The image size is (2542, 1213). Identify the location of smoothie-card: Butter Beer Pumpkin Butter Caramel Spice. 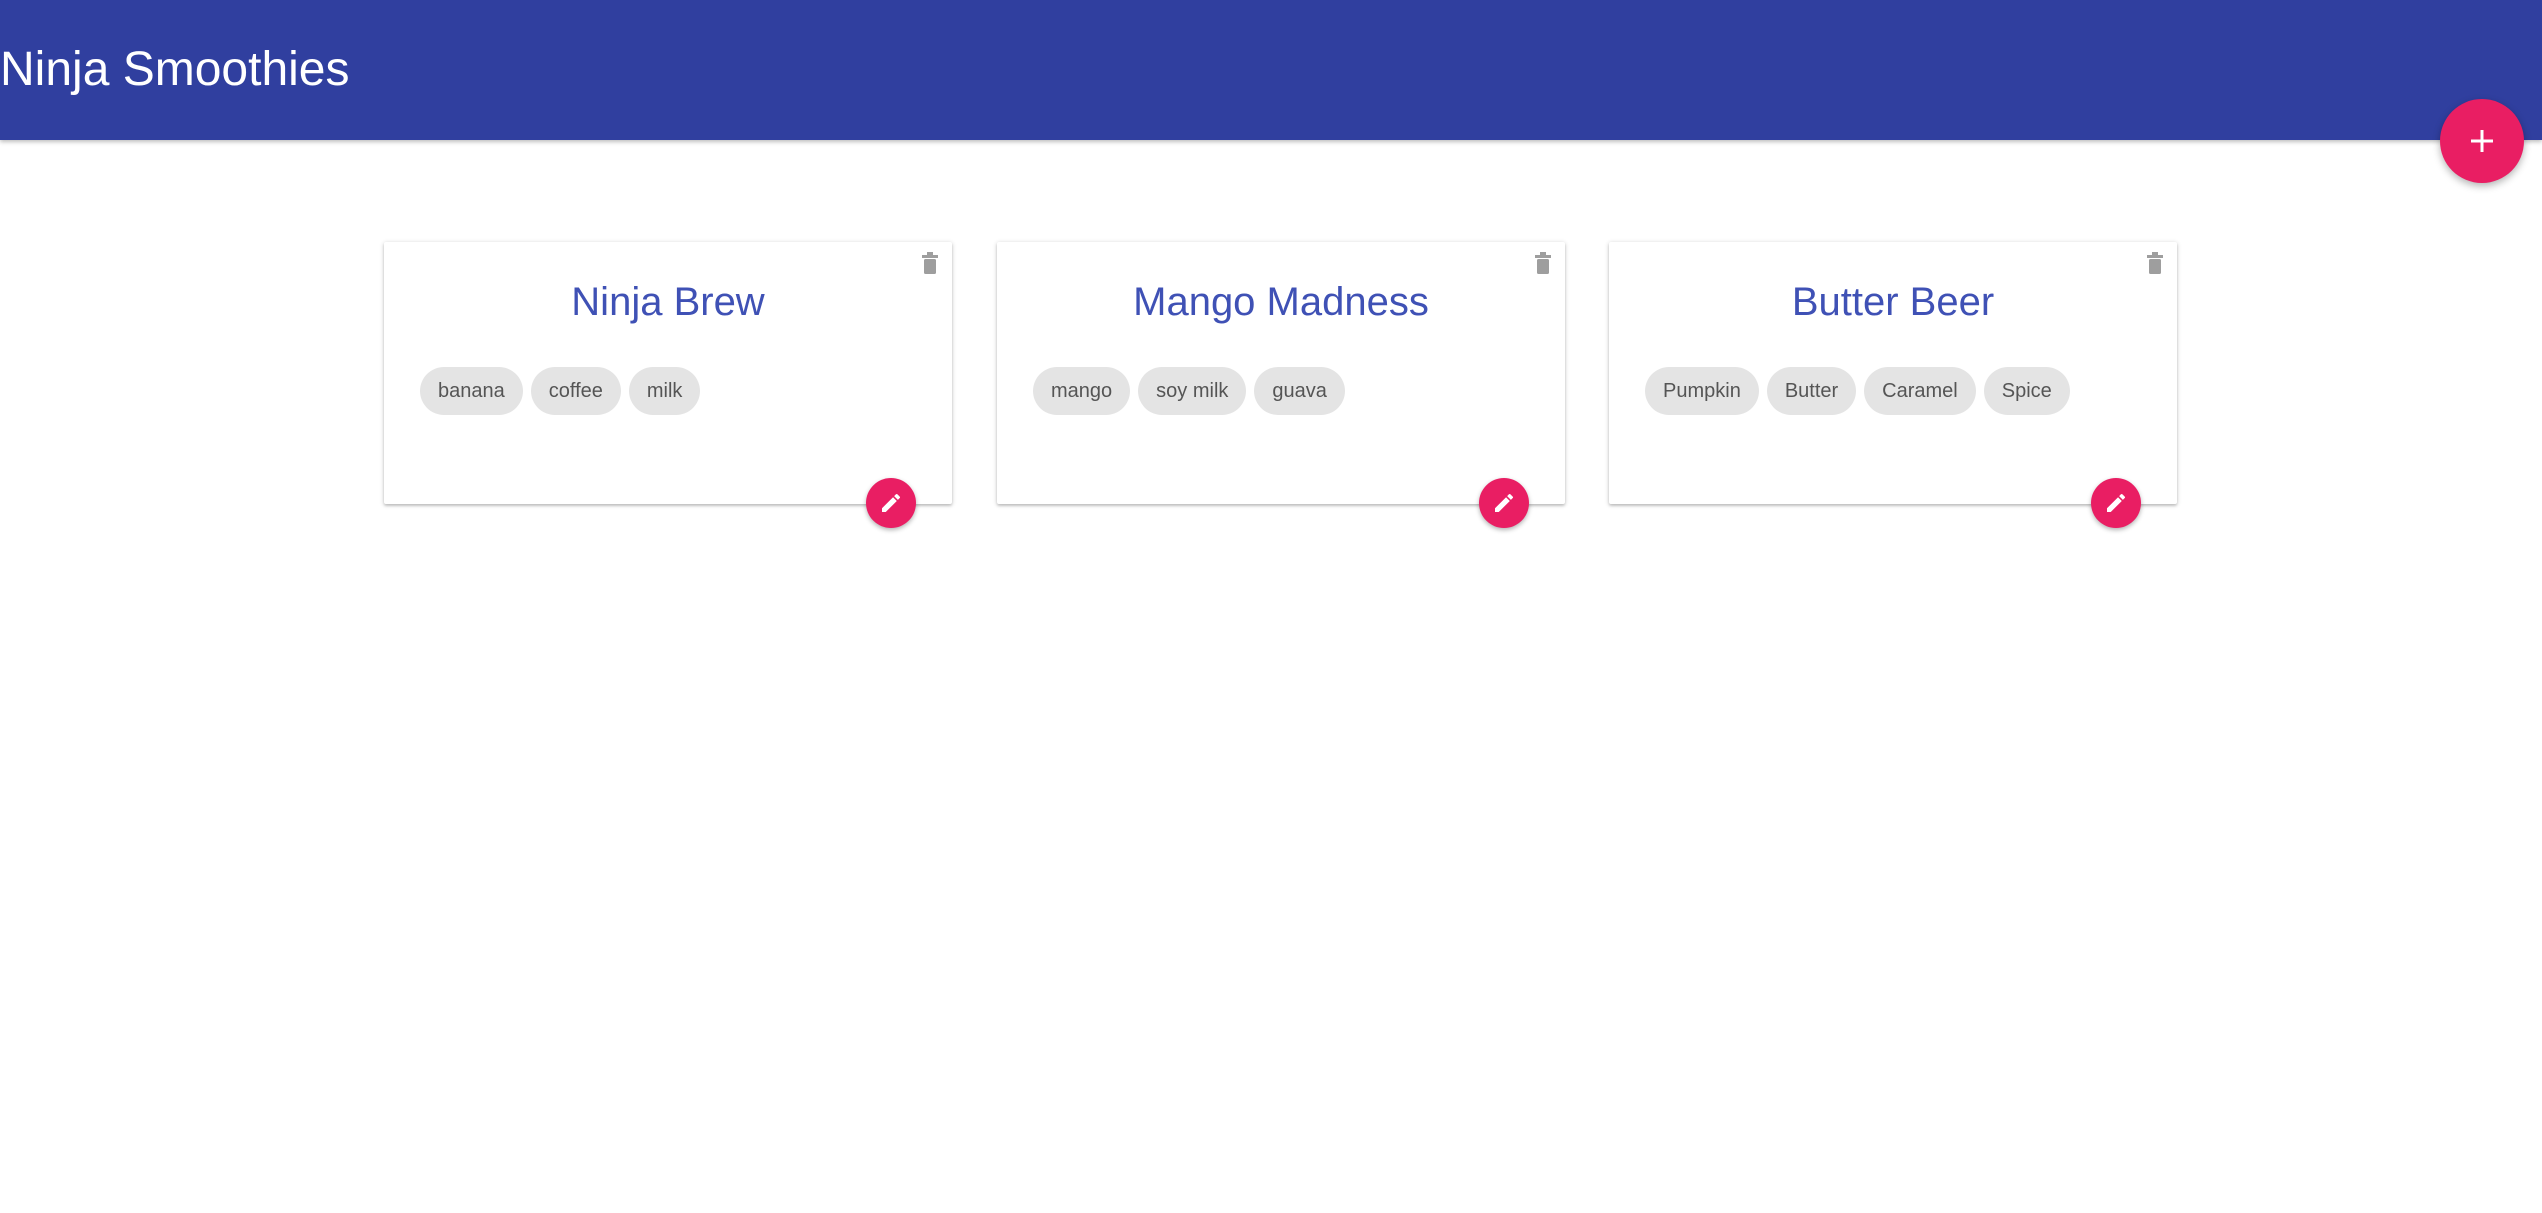
(1893, 385).